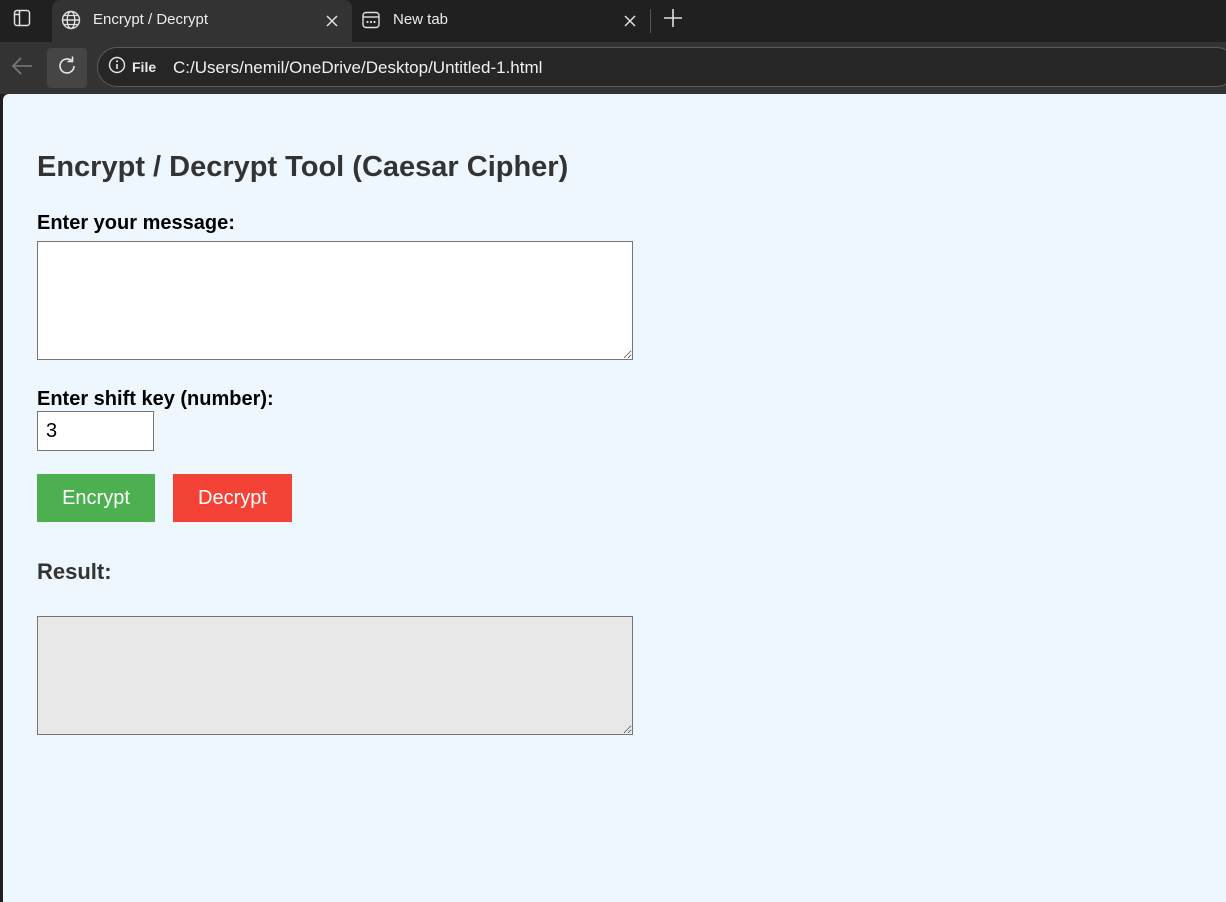 The height and width of the screenshot is (902, 1226). What do you see at coordinates (650, 21) in the screenshot?
I see `tab-divider` at bounding box center [650, 21].